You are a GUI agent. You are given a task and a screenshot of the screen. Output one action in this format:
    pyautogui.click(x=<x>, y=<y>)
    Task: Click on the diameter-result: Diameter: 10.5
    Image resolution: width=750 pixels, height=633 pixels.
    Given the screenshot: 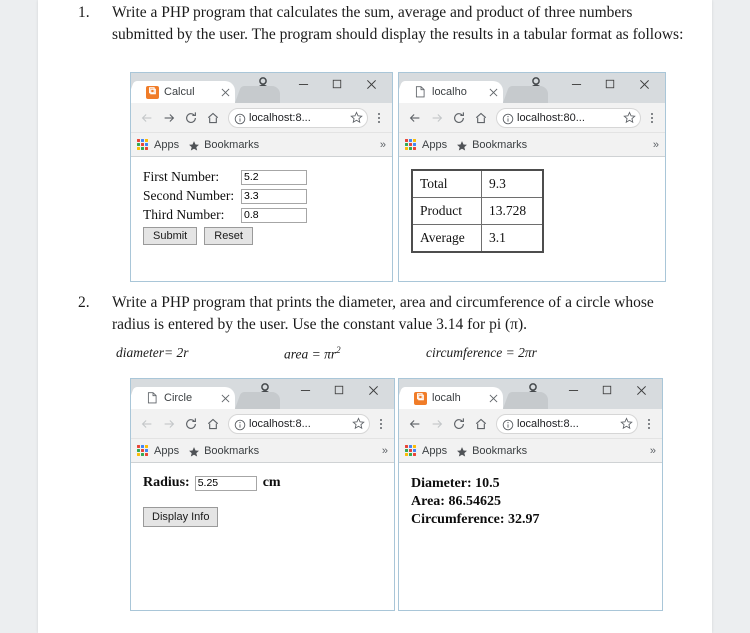 What is the action you would take?
    pyautogui.click(x=455, y=483)
    